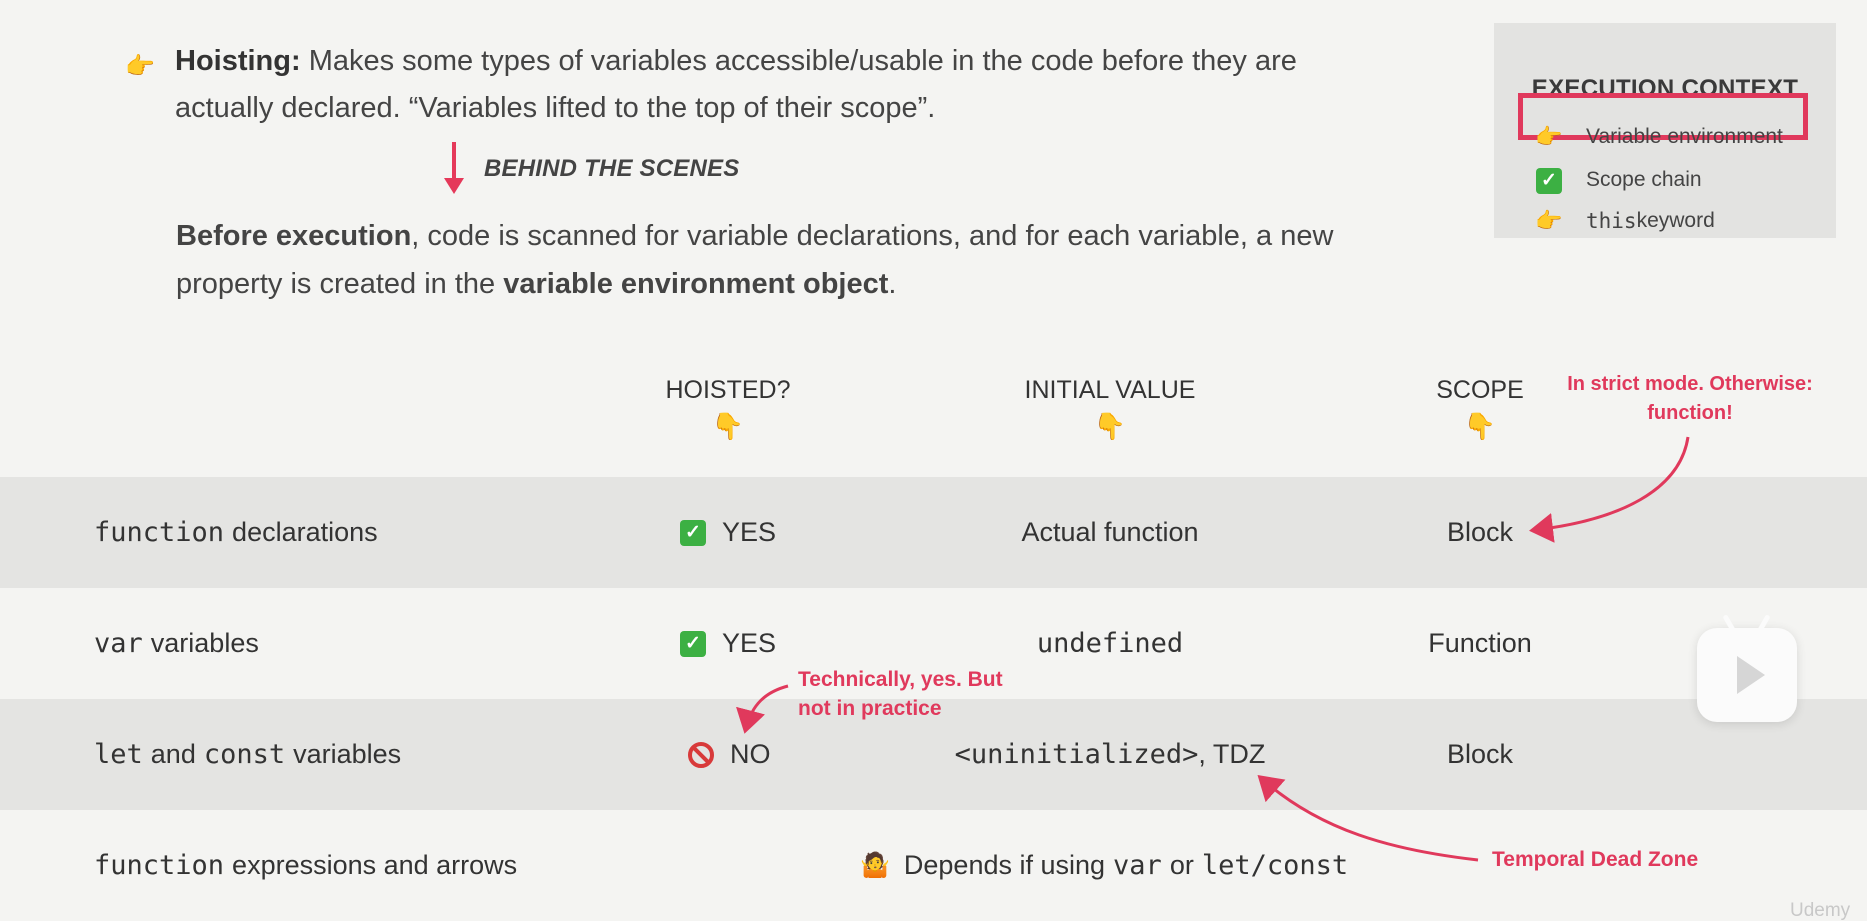  What do you see at coordinates (1820, 910) in the screenshot?
I see `udemy-watermark: Udemy` at bounding box center [1820, 910].